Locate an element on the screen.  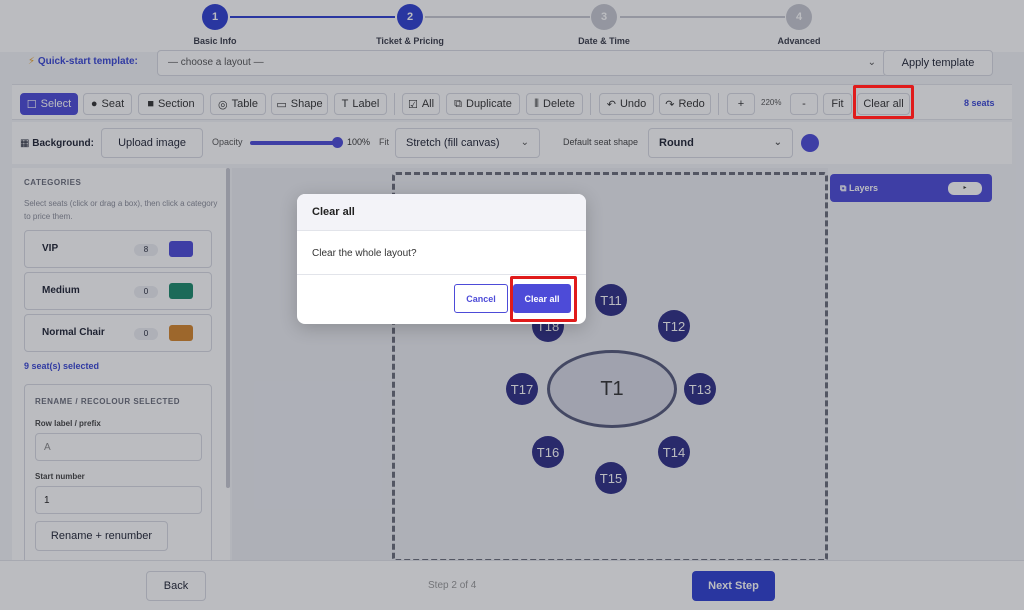
confirm-highlight is located at coordinates (543, 299).